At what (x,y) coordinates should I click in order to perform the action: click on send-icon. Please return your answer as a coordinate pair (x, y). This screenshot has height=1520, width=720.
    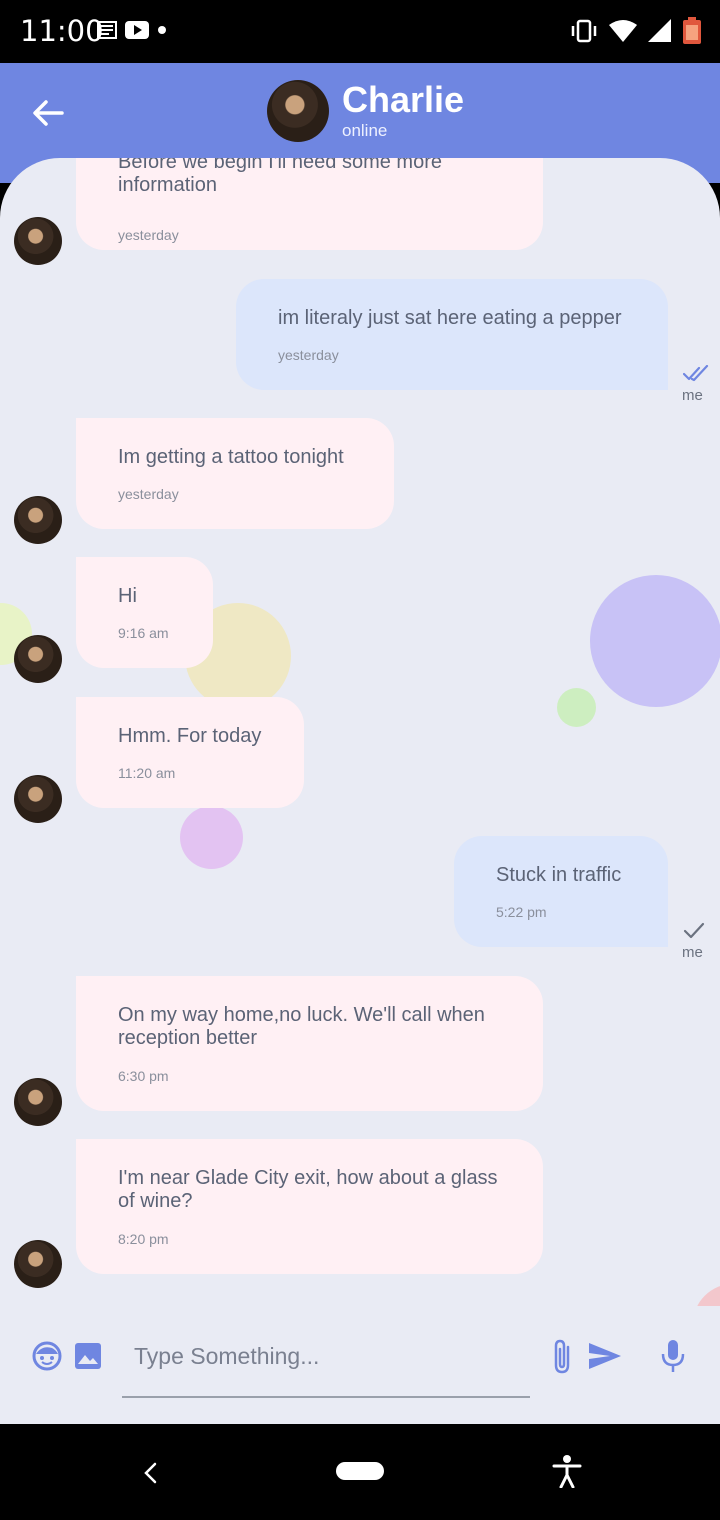
    Looking at the image, I should click on (605, 1356).